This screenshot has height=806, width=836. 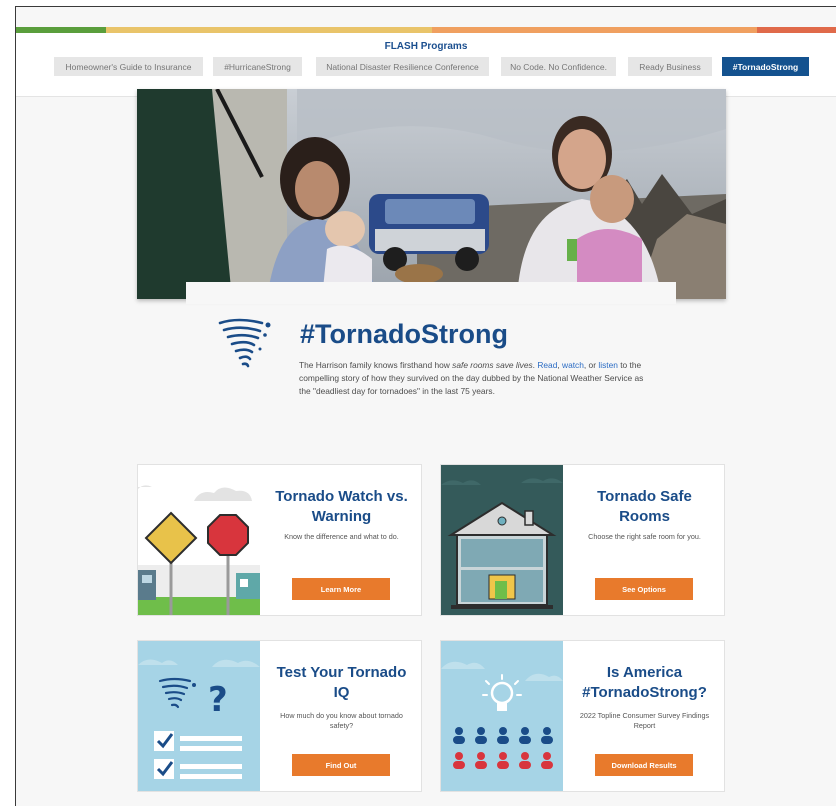 What do you see at coordinates (796, 30) in the screenshot?
I see `color-bar-red` at bounding box center [796, 30].